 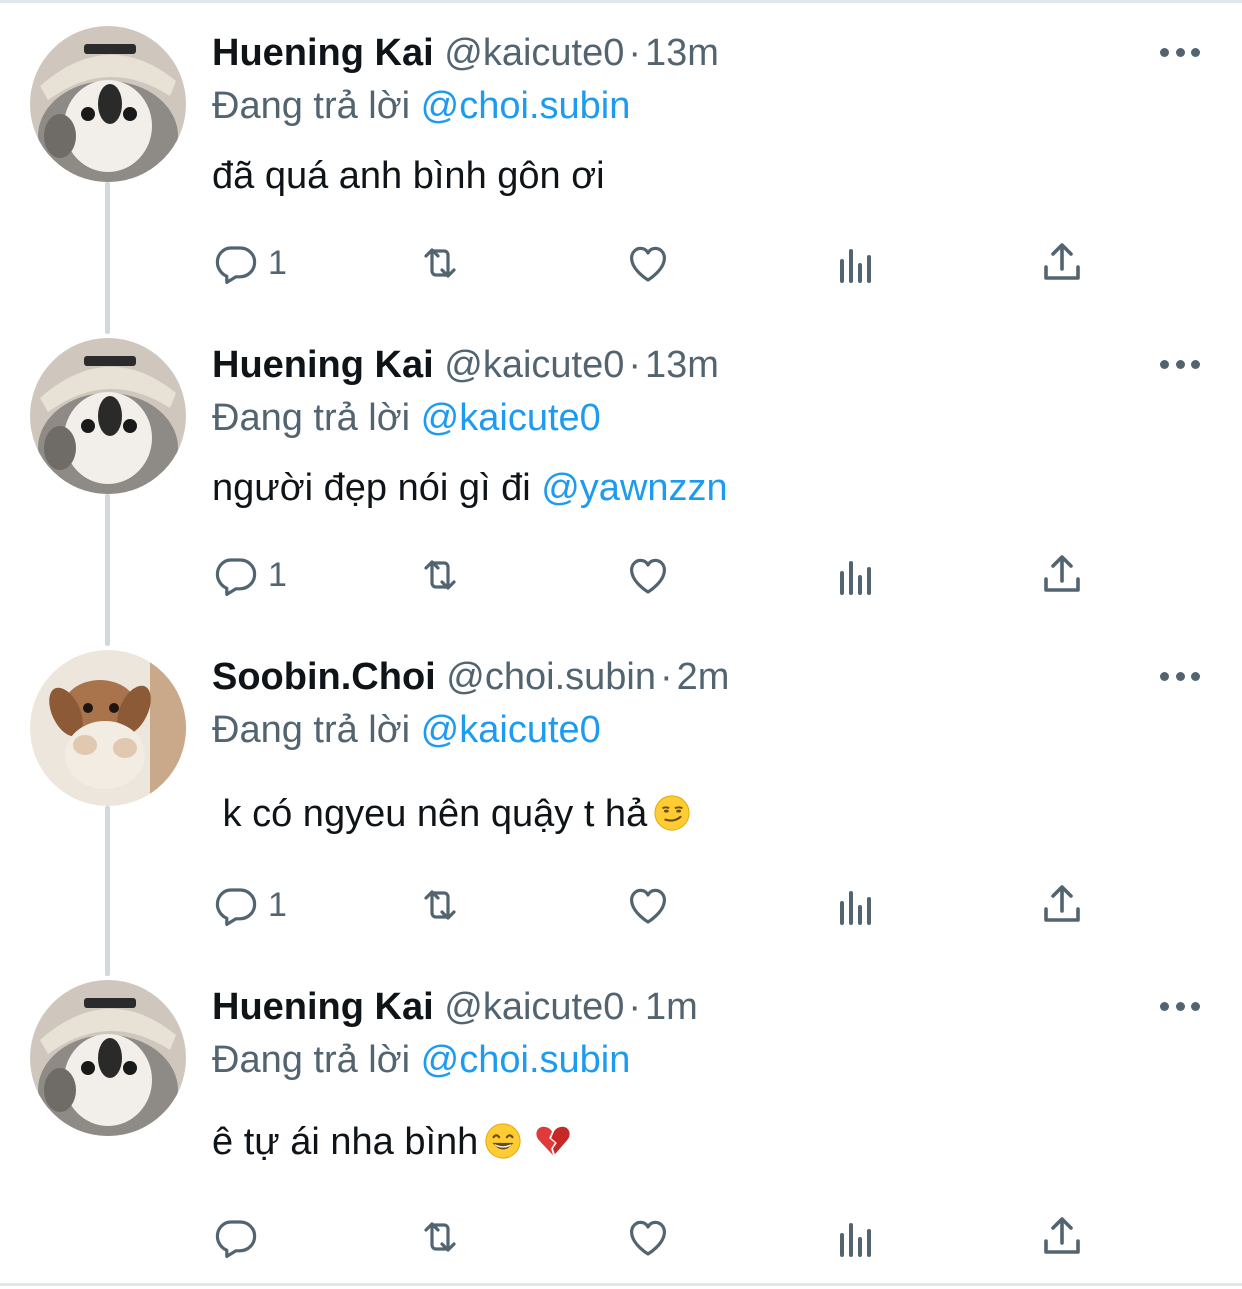 I want to click on replying-to: Đang trả lời @choi.subin, so click(x=421, y=1060).